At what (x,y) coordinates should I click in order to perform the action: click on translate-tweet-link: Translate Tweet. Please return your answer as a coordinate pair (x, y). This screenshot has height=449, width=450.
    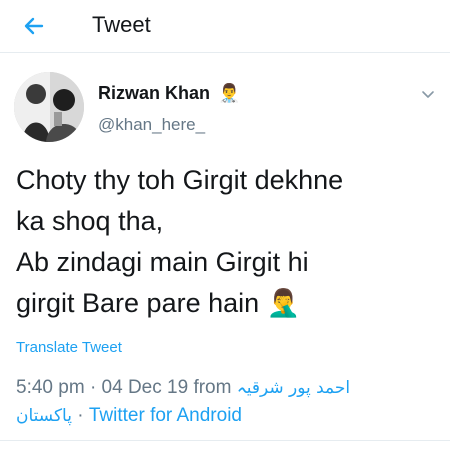
    Looking at the image, I should click on (69, 347).